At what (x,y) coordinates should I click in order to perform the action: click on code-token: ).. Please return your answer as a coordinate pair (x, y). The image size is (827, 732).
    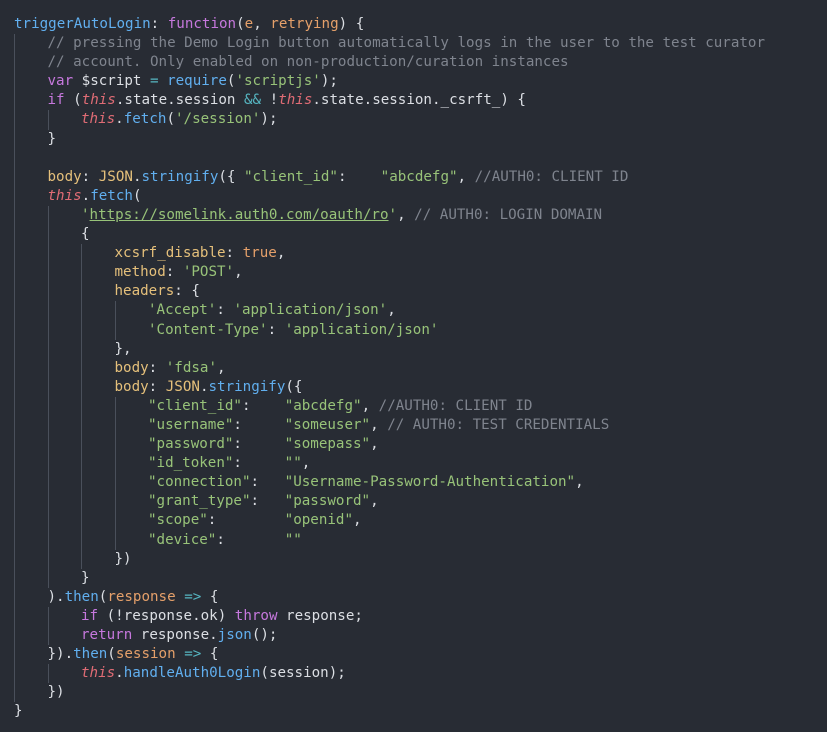
    Looking at the image, I should click on (56, 596).